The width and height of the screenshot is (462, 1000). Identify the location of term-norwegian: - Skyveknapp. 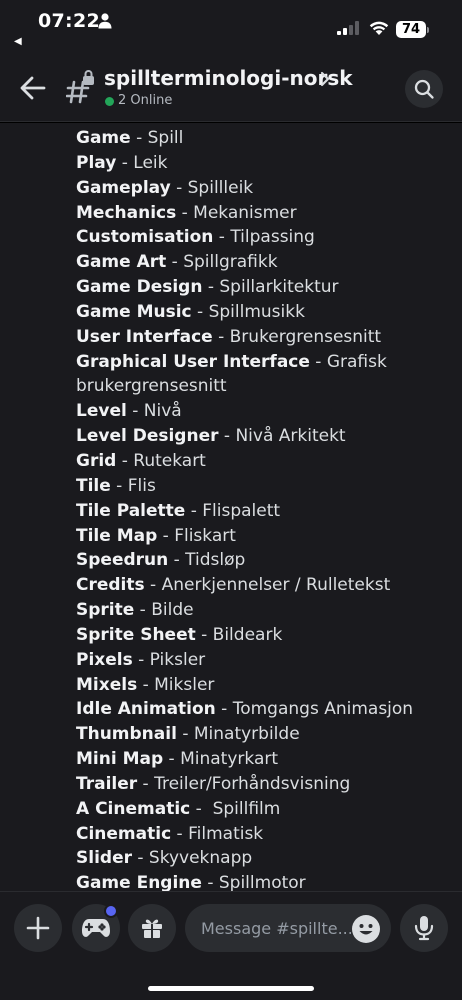
(192, 858).